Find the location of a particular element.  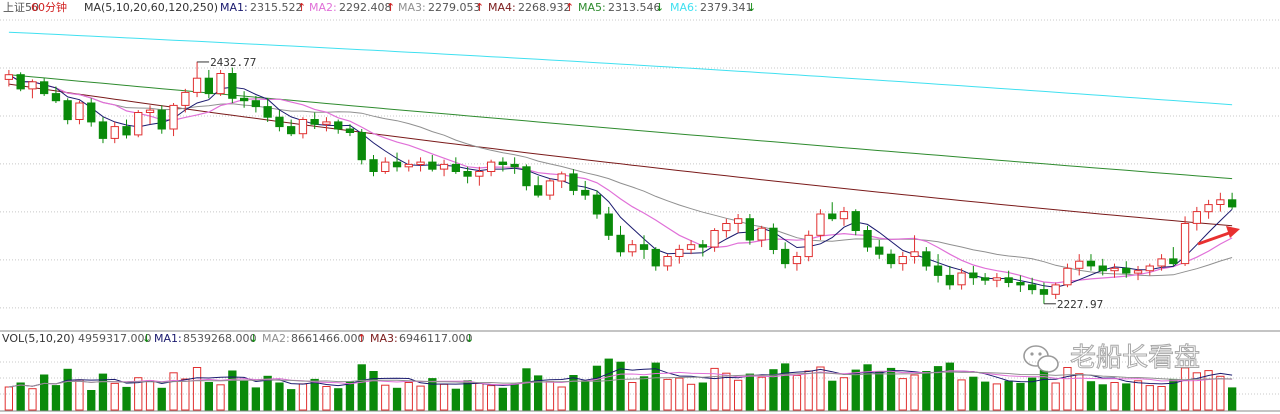

vol-ma1-arrow: ↓ is located at coordinates (253, 338).